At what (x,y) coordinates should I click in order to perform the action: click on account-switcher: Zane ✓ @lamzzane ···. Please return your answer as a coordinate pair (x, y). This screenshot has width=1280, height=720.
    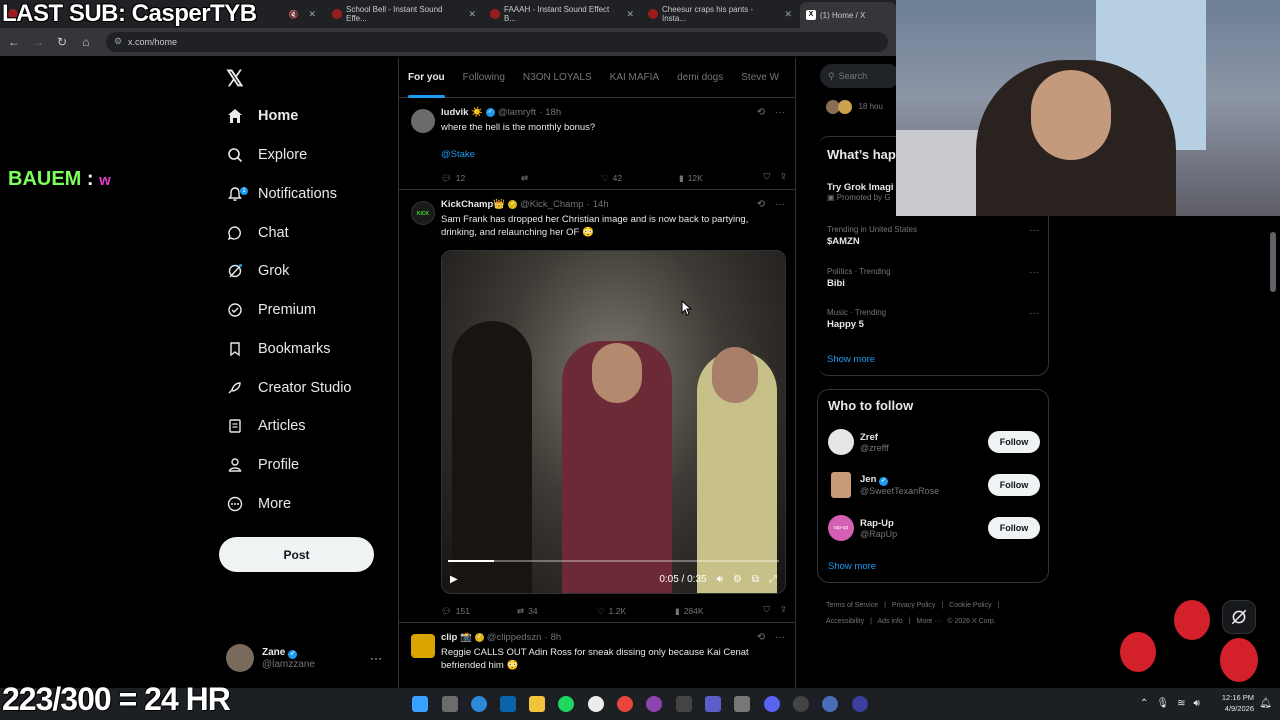
    Looking at the image, I should click on (306, 658).